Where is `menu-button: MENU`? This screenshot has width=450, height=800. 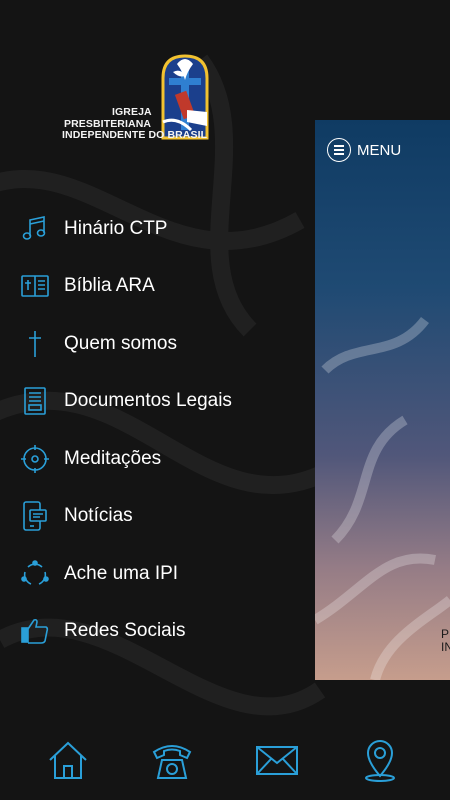 menu-button: MENU is located at coordinates (364, 150).